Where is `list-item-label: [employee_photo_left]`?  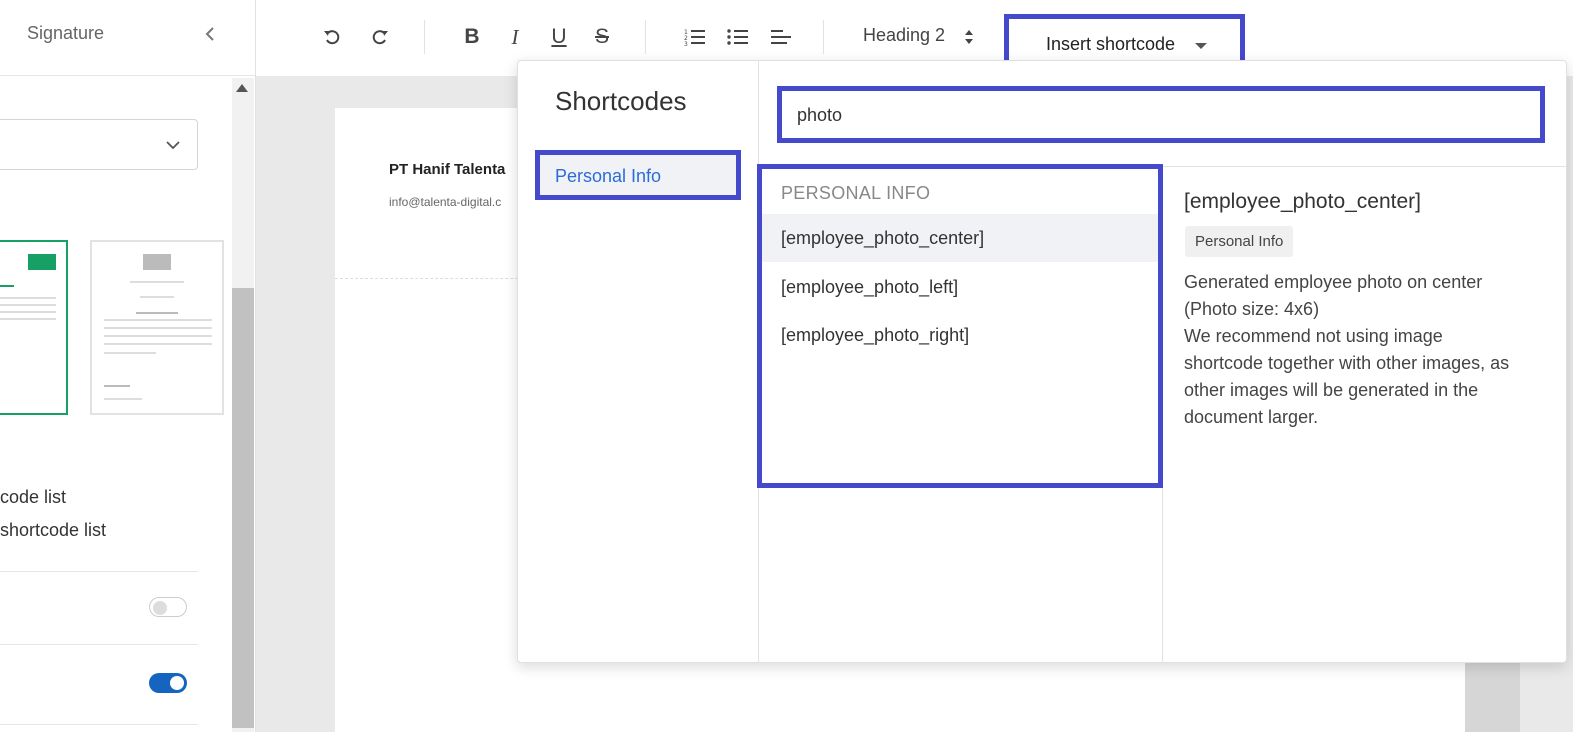 list-item-label: [employee_photo_left] is located at coordinates (870, 287).